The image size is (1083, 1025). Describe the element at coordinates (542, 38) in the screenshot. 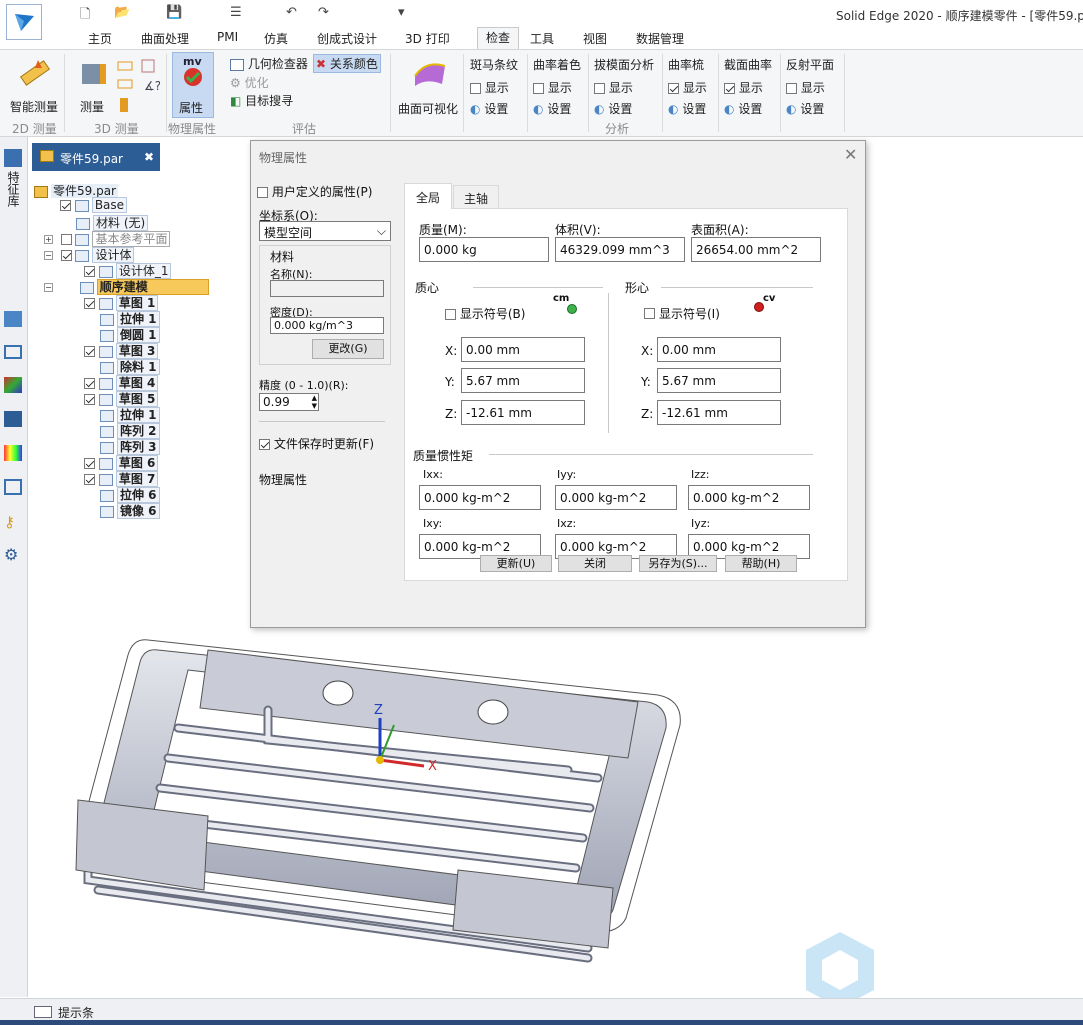

I see `ribbon-tab-7: 工具` at that location.